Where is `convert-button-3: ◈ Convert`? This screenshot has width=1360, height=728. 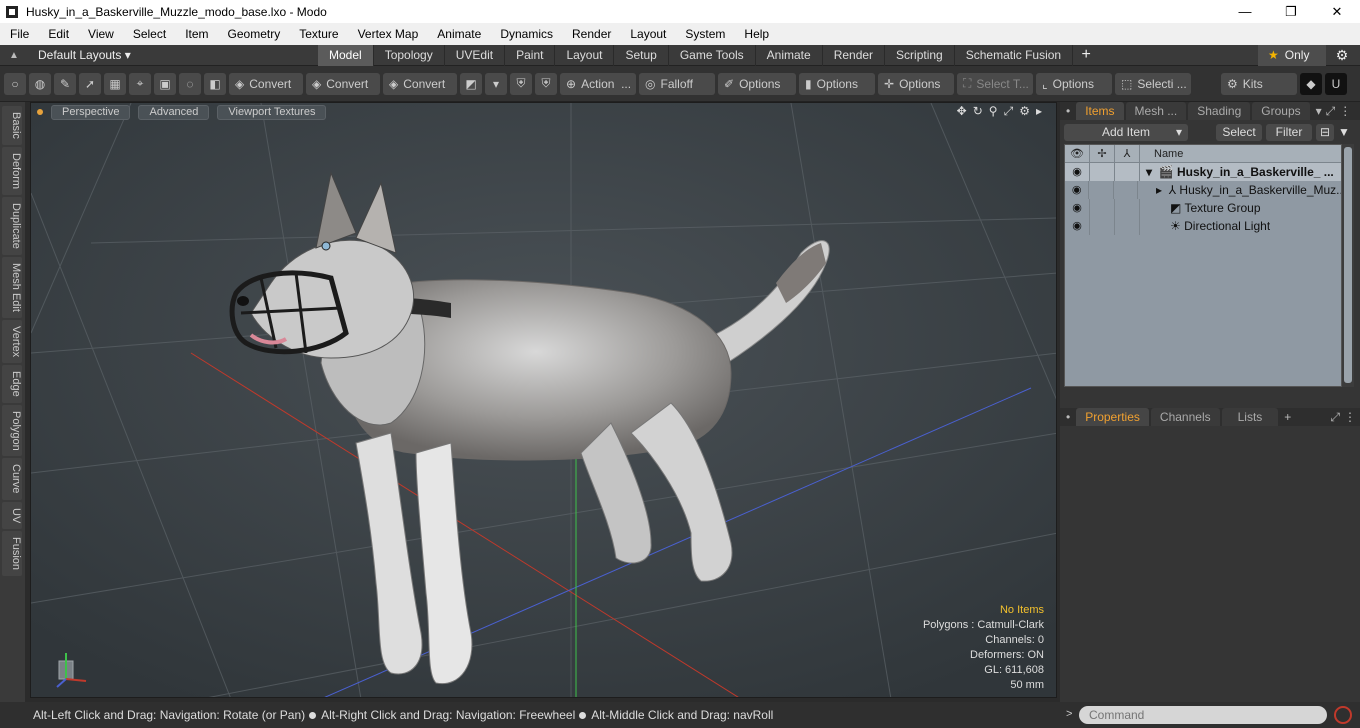
convert-button-3: ◈ Convert is located at coordinates (420, 83).